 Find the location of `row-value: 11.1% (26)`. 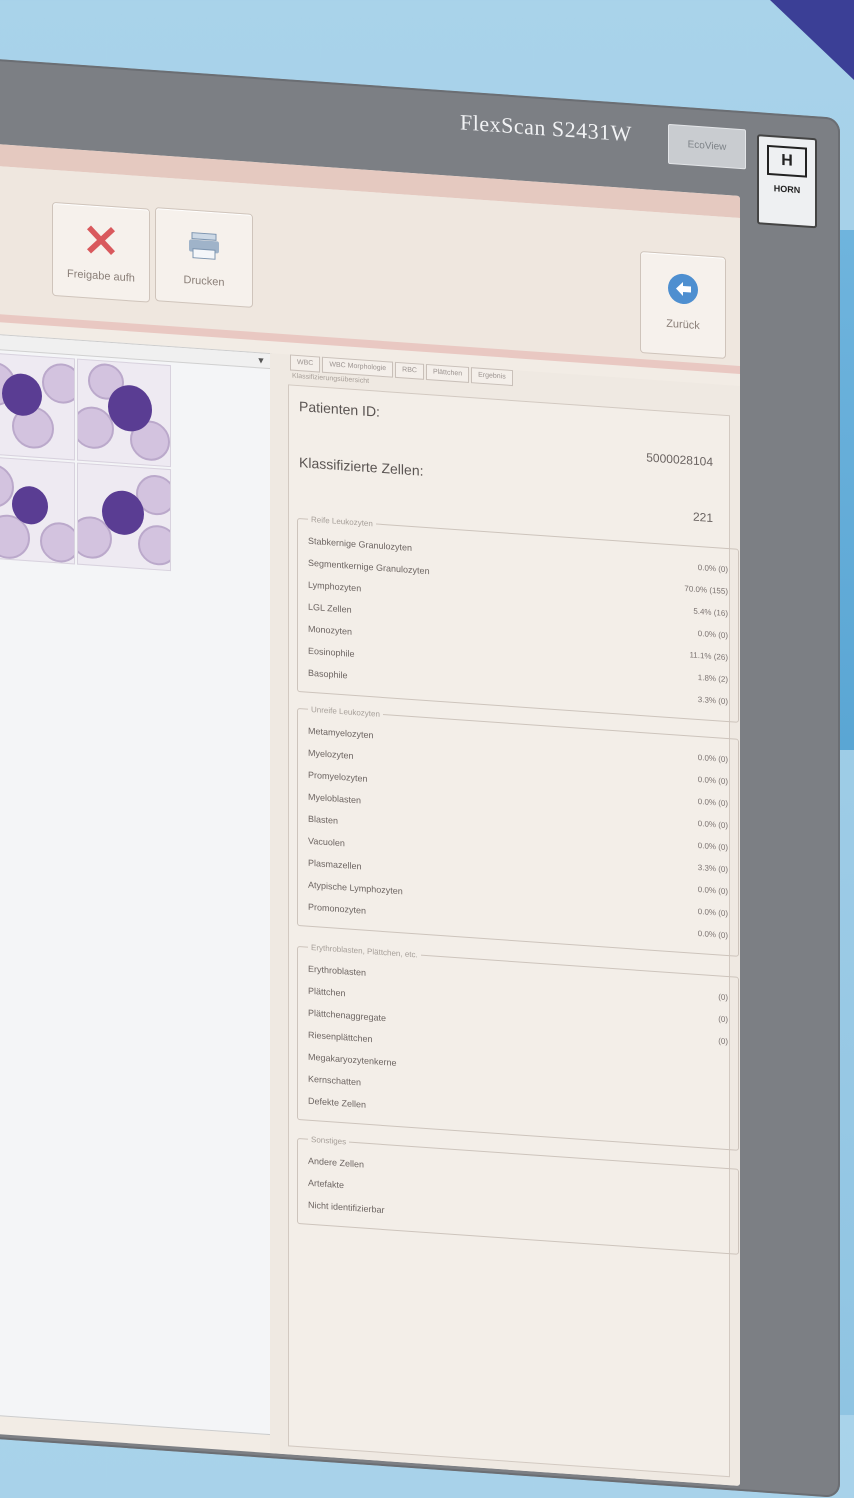

row-value: 11.1% (26) is located at coordinates (708, 656).